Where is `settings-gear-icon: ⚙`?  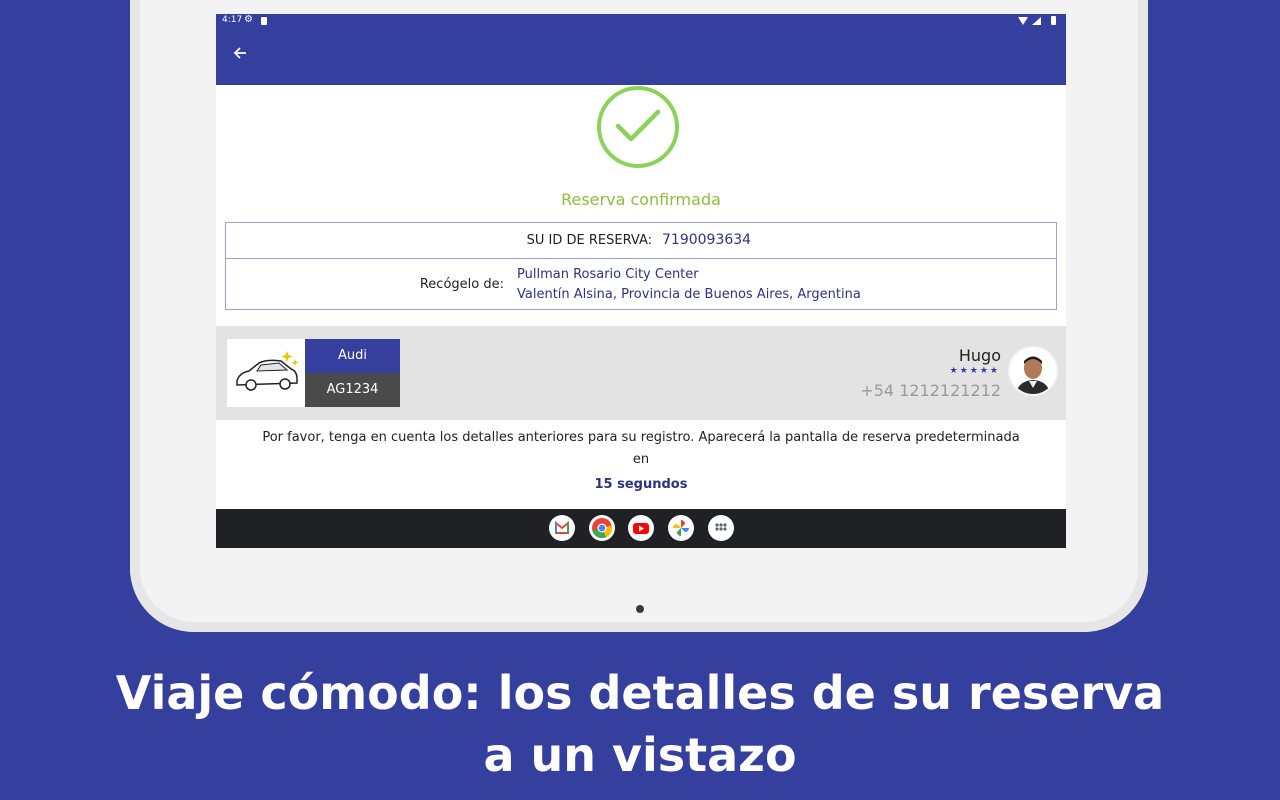 settings-gear-icon: ⚙ is located at coordinates (248, 19).